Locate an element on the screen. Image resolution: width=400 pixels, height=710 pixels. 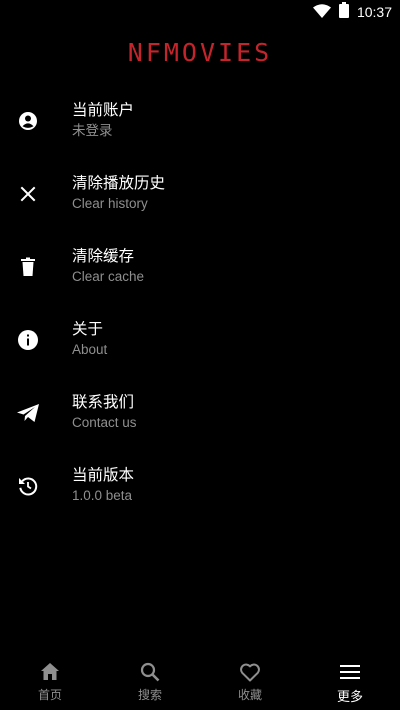
menu-item-title: 当前版本 is located at coordinates (103, 475).